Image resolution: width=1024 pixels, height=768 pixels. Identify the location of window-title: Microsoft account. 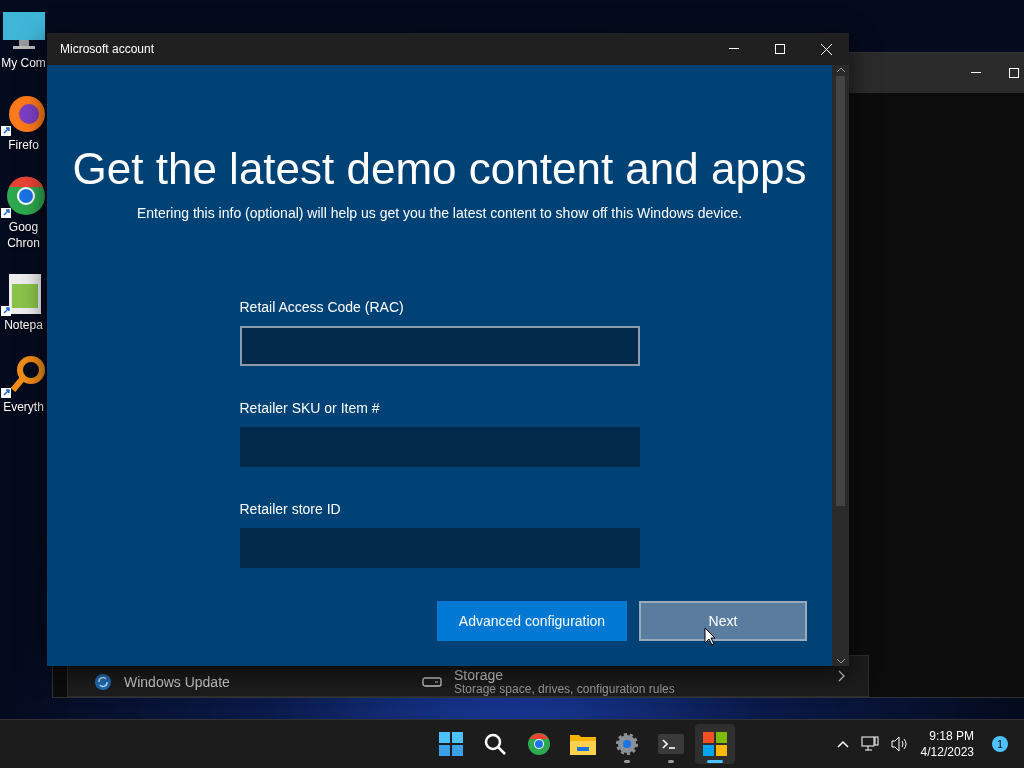
(108, 49).